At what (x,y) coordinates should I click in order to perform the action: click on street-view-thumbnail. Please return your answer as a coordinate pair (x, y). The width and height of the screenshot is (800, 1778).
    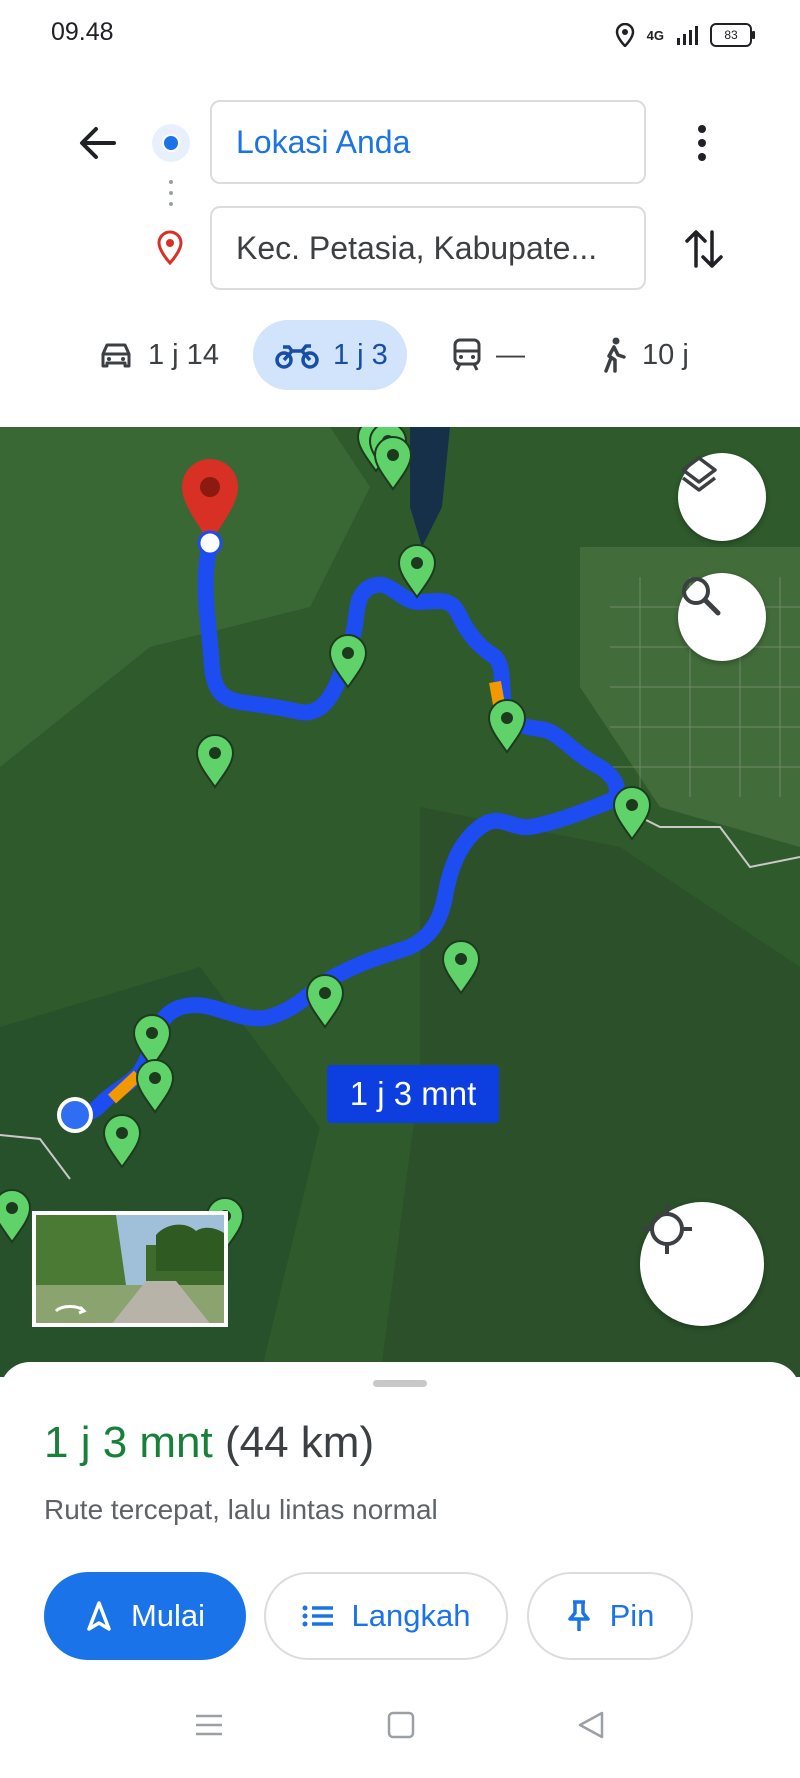
    Looking at the image, I should click on (130, 1269).